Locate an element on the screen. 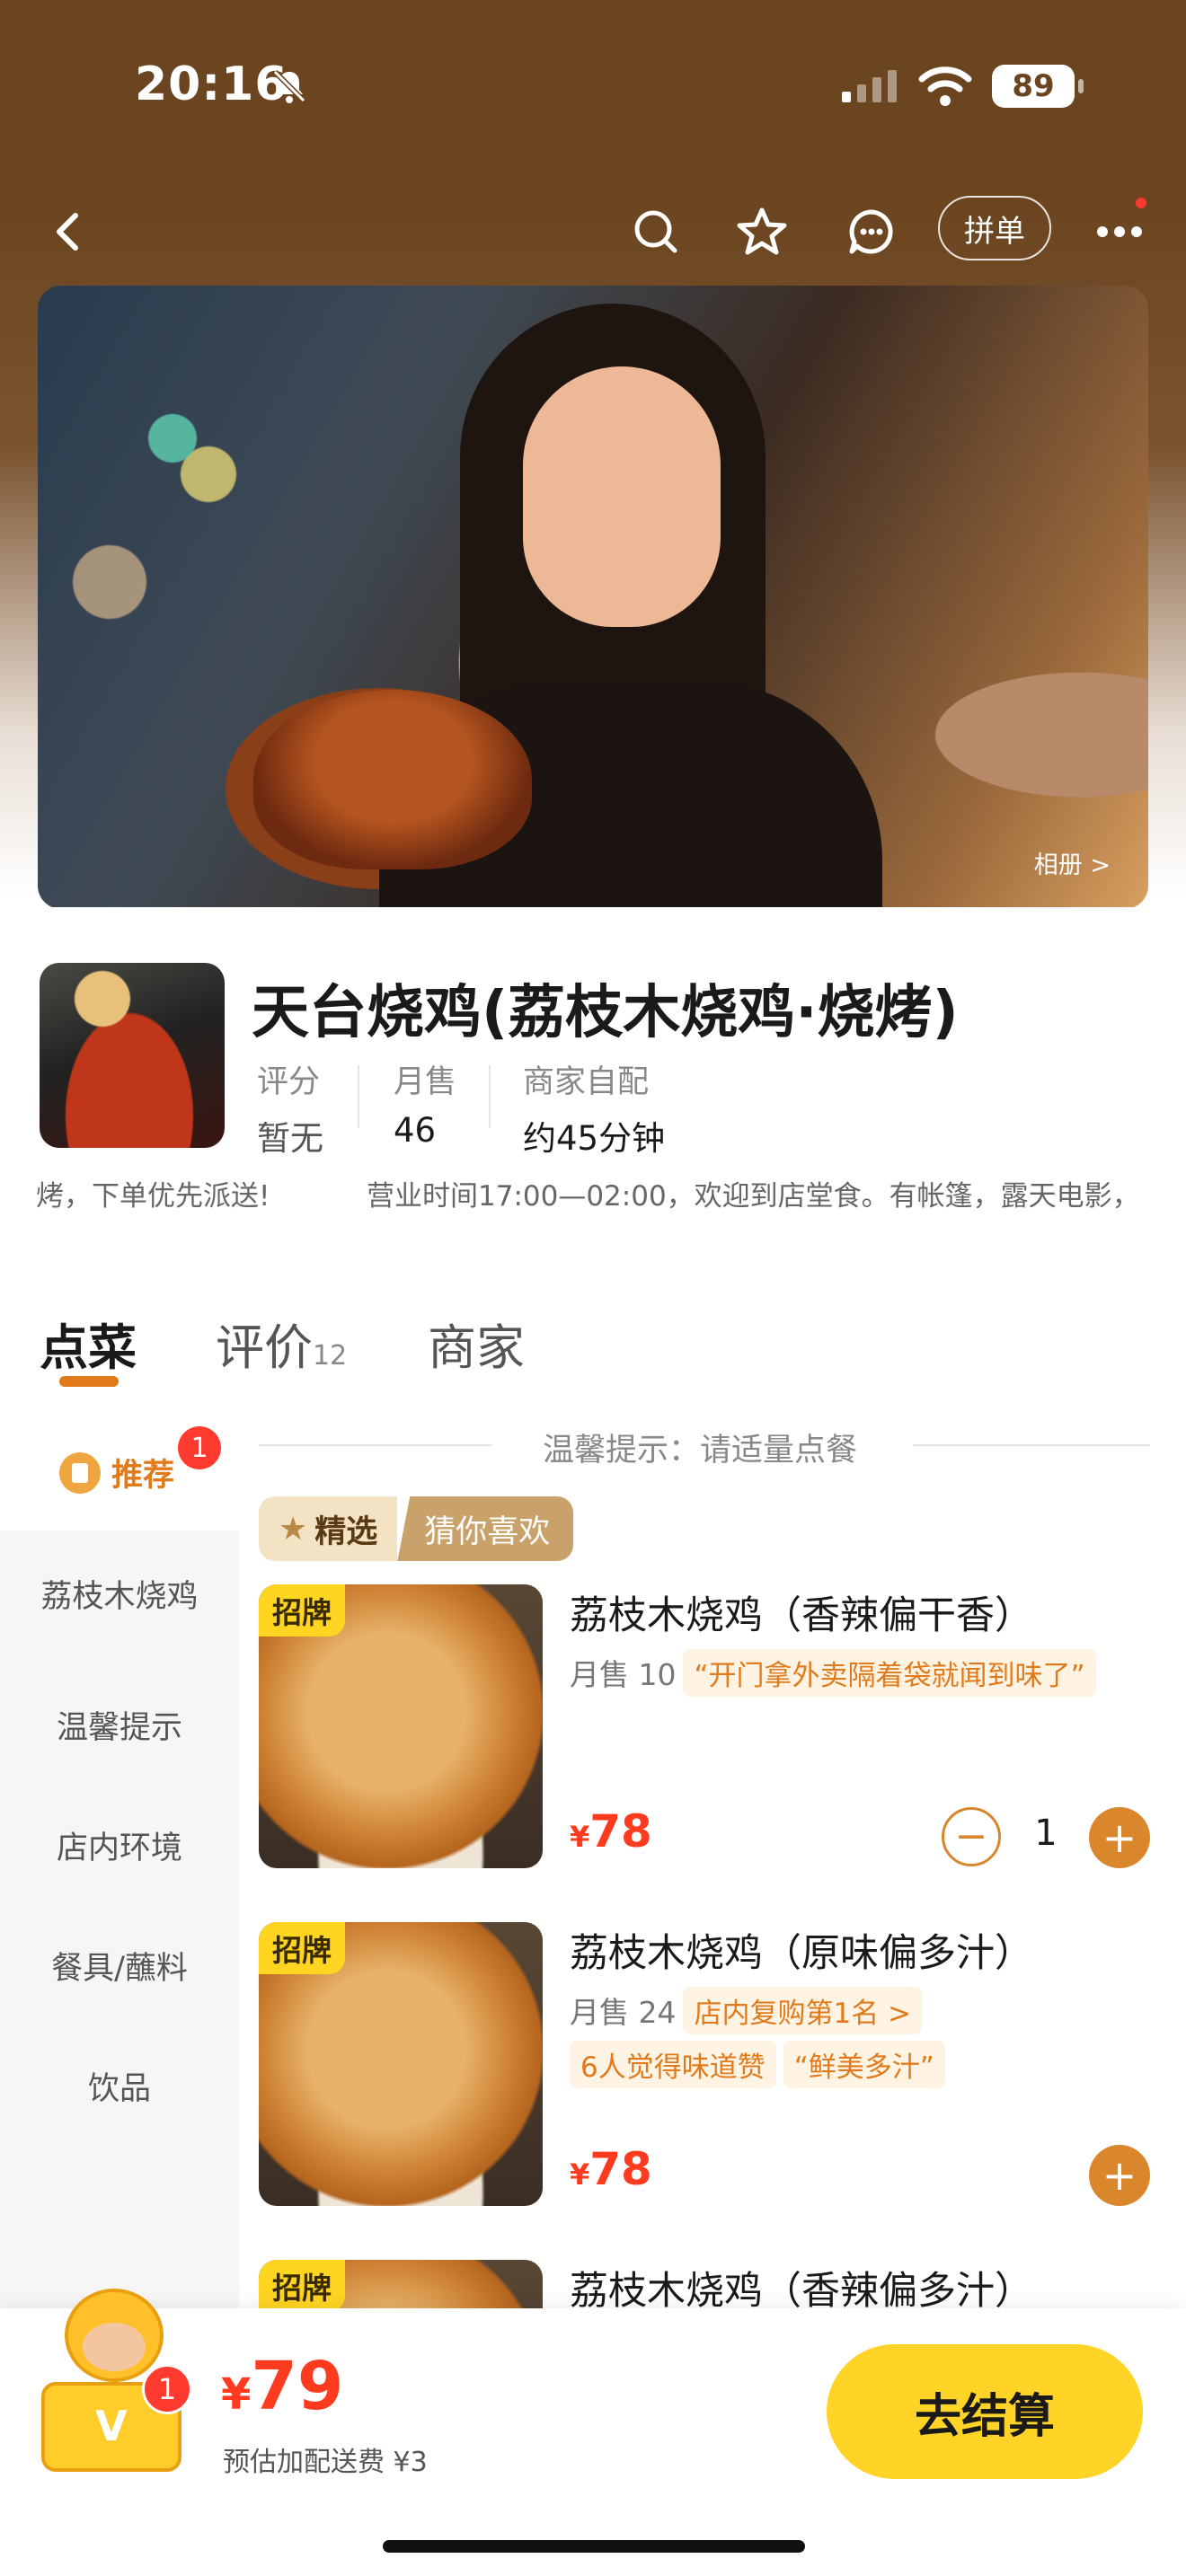  total-currency: ¥ is located at coordinates (236, 2394).